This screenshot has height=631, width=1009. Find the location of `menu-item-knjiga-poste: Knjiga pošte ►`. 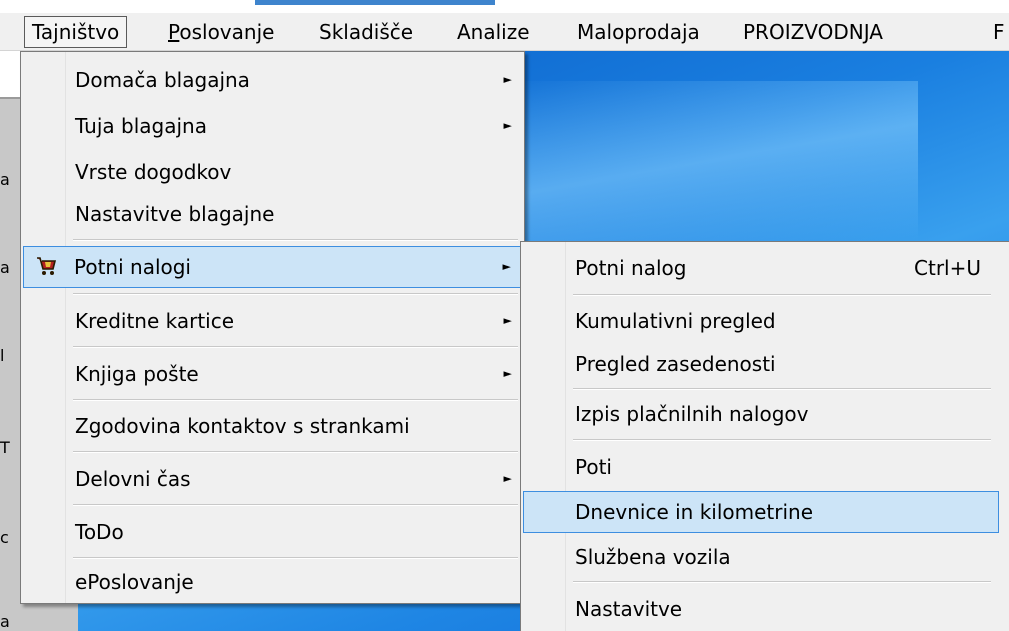

menu-item-knjiga-poste: Knjiga pošte ► is located at coordinates (272, 374).